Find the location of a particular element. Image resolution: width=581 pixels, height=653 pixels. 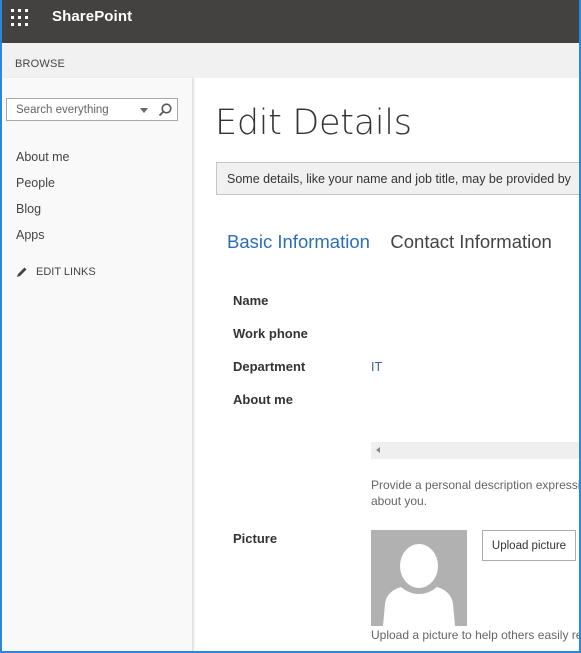

department-value: IT is located at coordinates (376, 367).